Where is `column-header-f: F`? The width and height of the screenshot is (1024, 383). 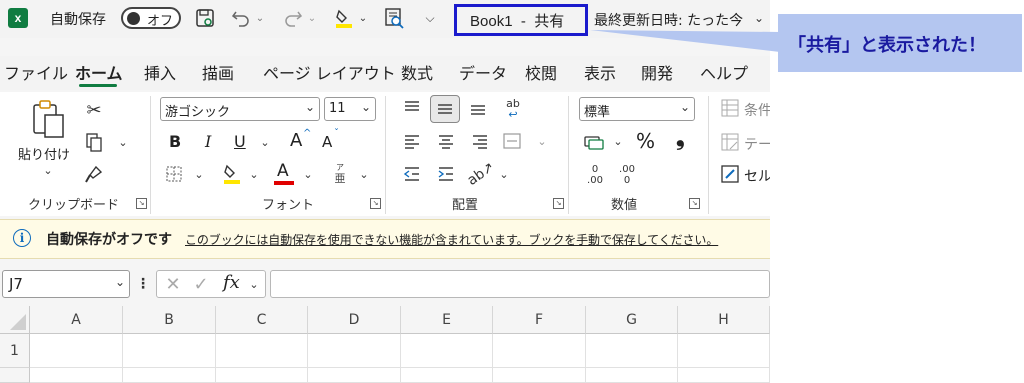 column-header-f: F is located at coordinates (539, 320).